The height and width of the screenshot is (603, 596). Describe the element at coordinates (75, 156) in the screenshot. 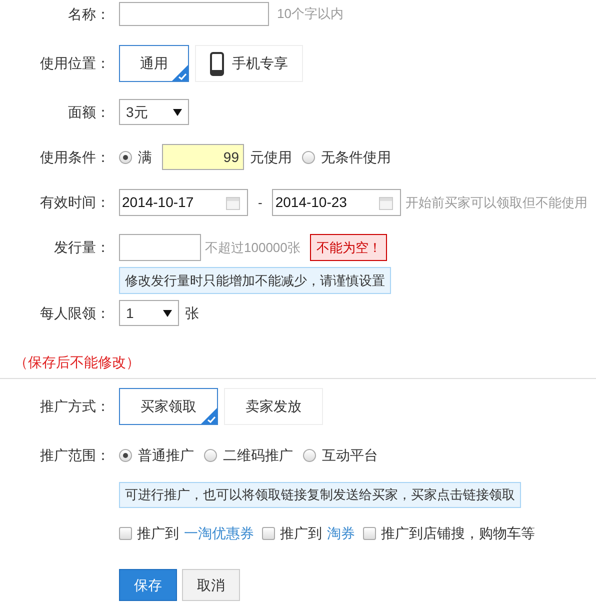

I see `field-label: 使用条件：` at that location.